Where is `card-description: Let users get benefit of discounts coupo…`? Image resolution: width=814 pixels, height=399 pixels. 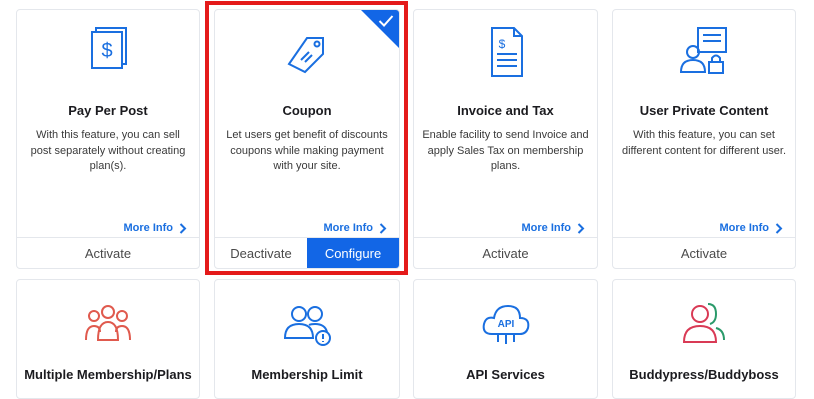 card-description: Let users get benefit of discounts coupo… is located at coordinates (307, 150).